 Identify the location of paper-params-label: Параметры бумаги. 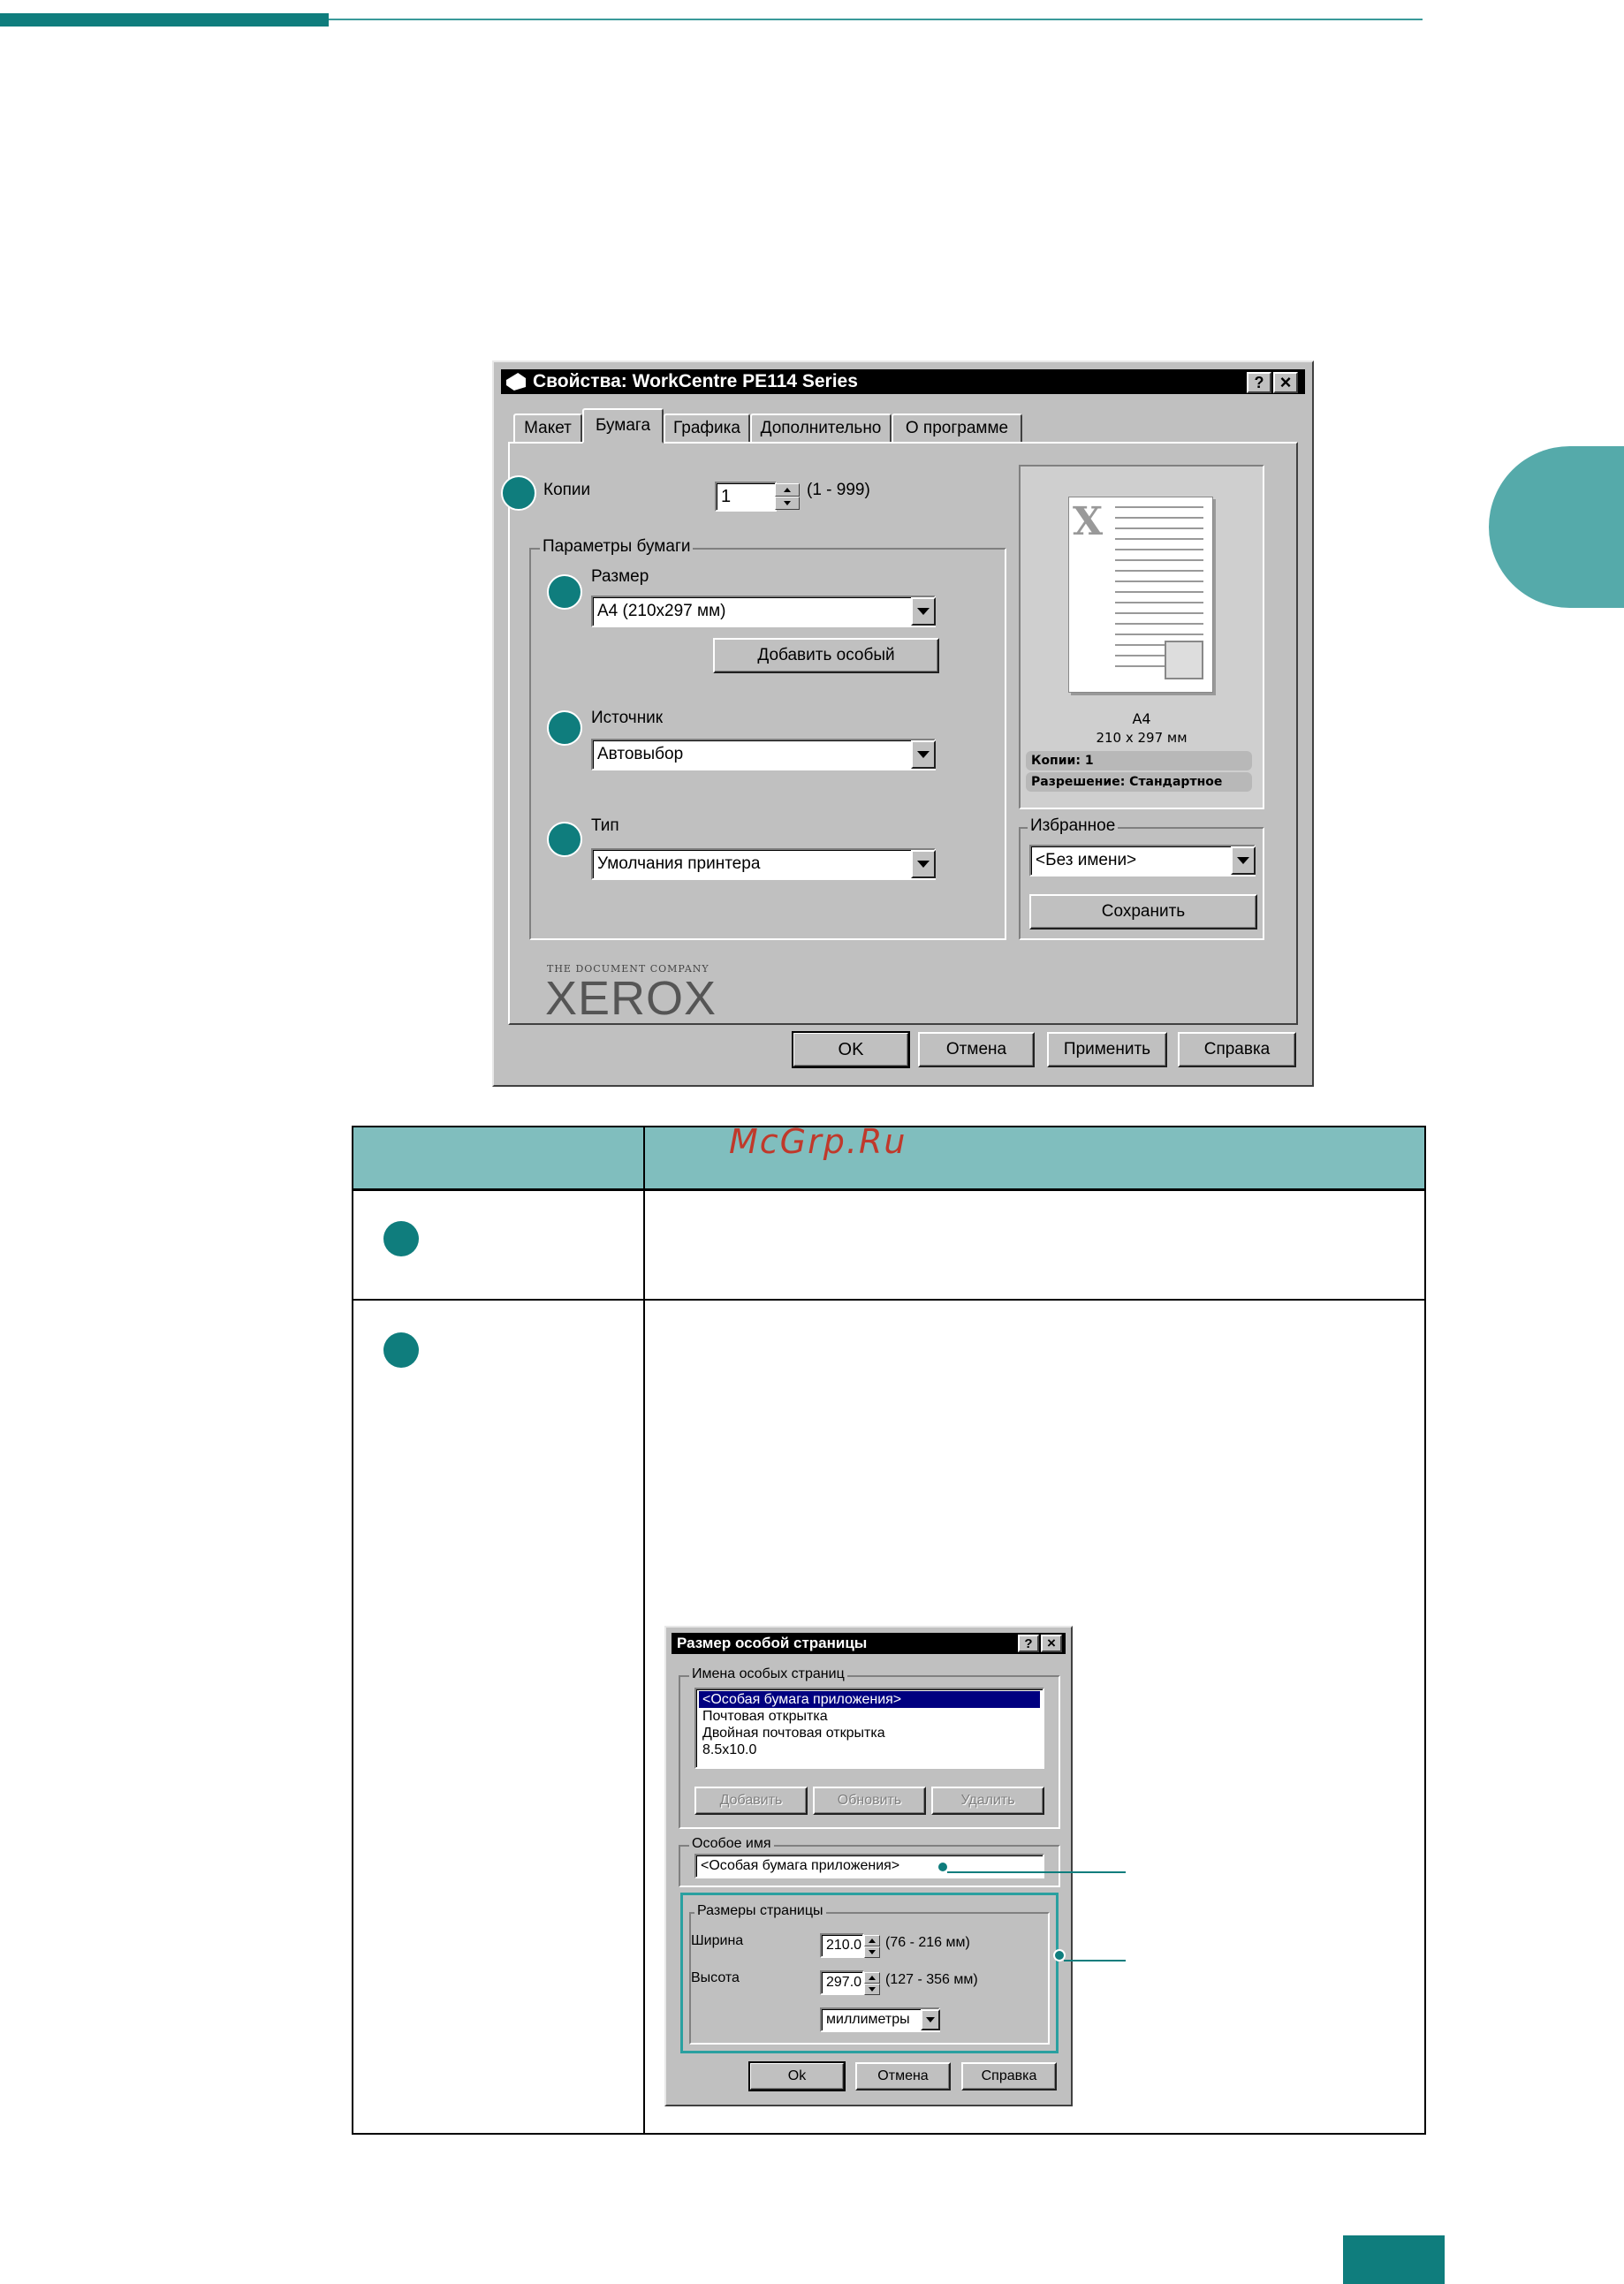
(617, 547).